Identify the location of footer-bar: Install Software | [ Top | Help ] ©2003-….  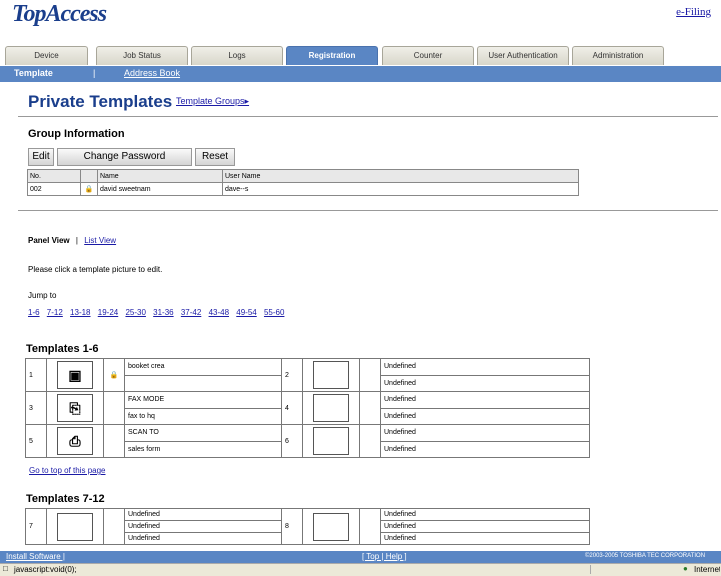
(360, 557).